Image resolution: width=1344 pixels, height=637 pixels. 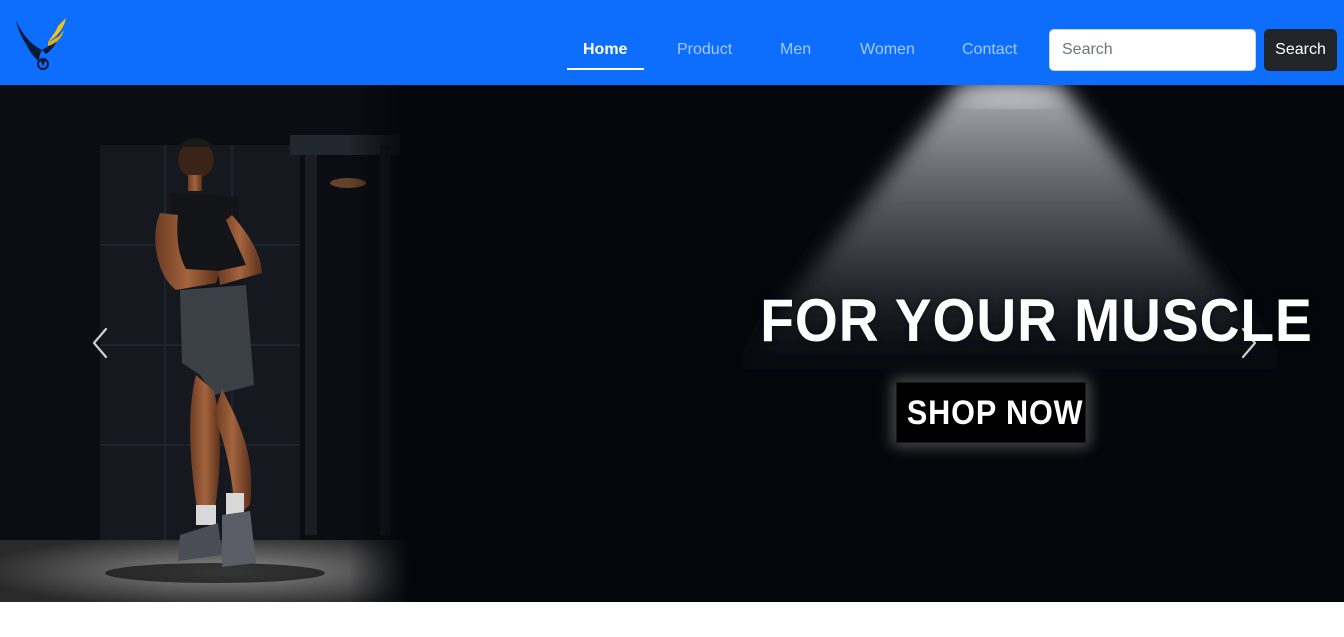 I want to click on nav-link-contact: Contact, so click(x=989, y=50).